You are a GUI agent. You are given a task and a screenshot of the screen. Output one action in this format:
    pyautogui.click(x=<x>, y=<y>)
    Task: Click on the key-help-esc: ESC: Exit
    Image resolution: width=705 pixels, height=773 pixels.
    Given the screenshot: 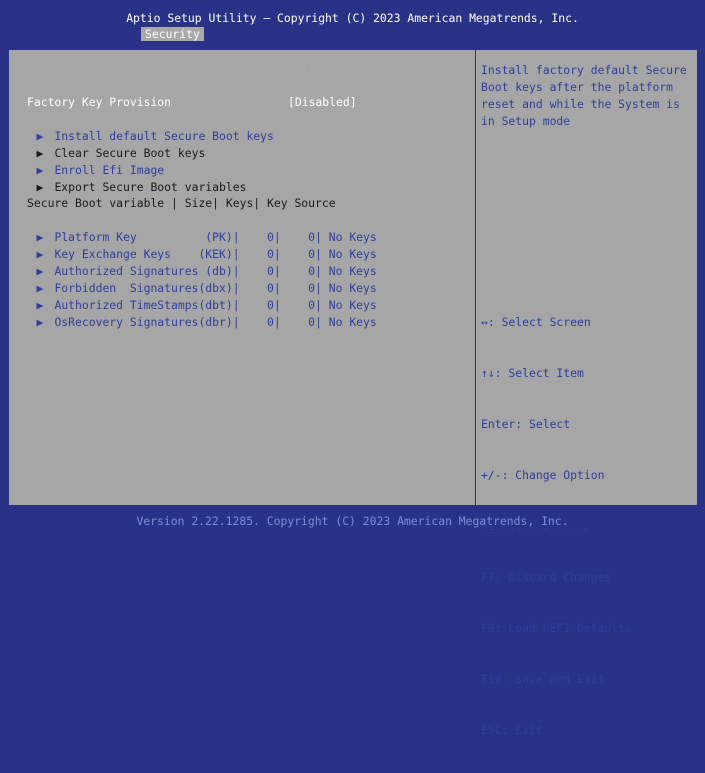 What is the action you would take?
    pyautogui.click(x=512, y=730)
    